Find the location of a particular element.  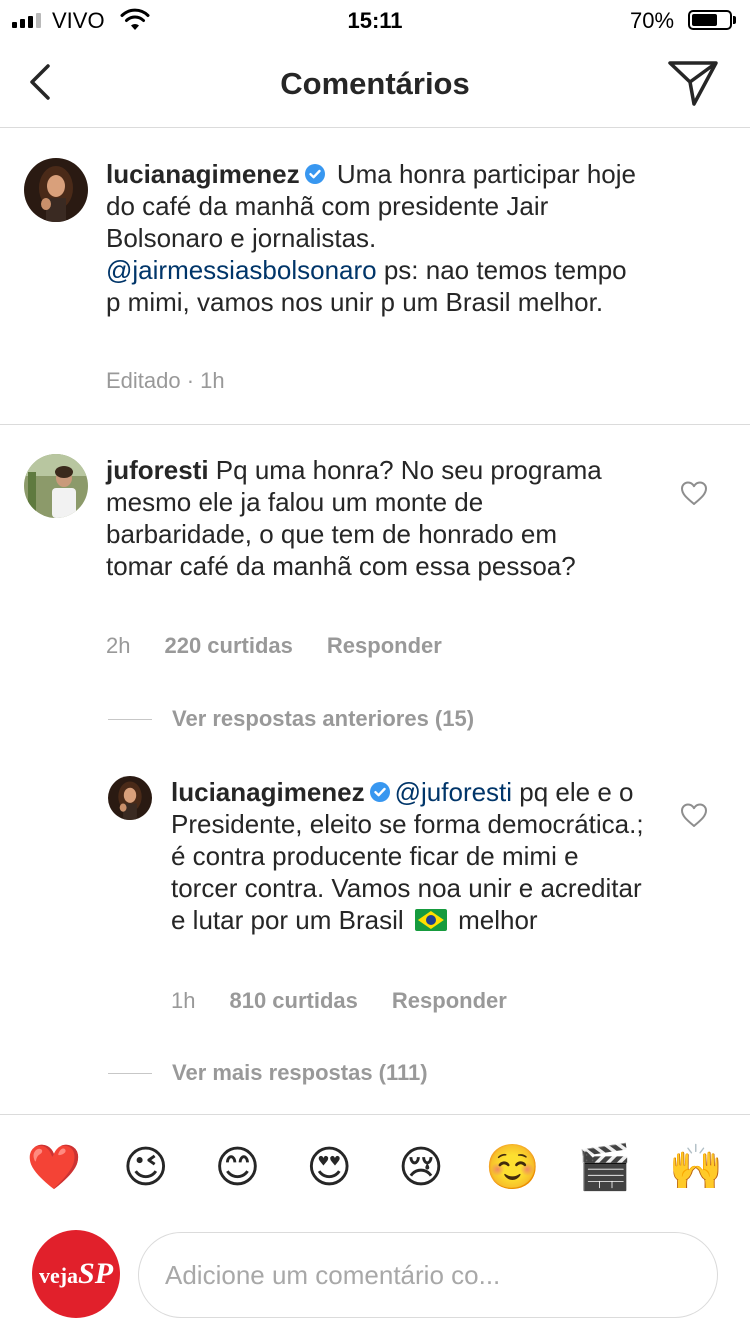

battery-percent: 70% is located at coordinates (652, 20).